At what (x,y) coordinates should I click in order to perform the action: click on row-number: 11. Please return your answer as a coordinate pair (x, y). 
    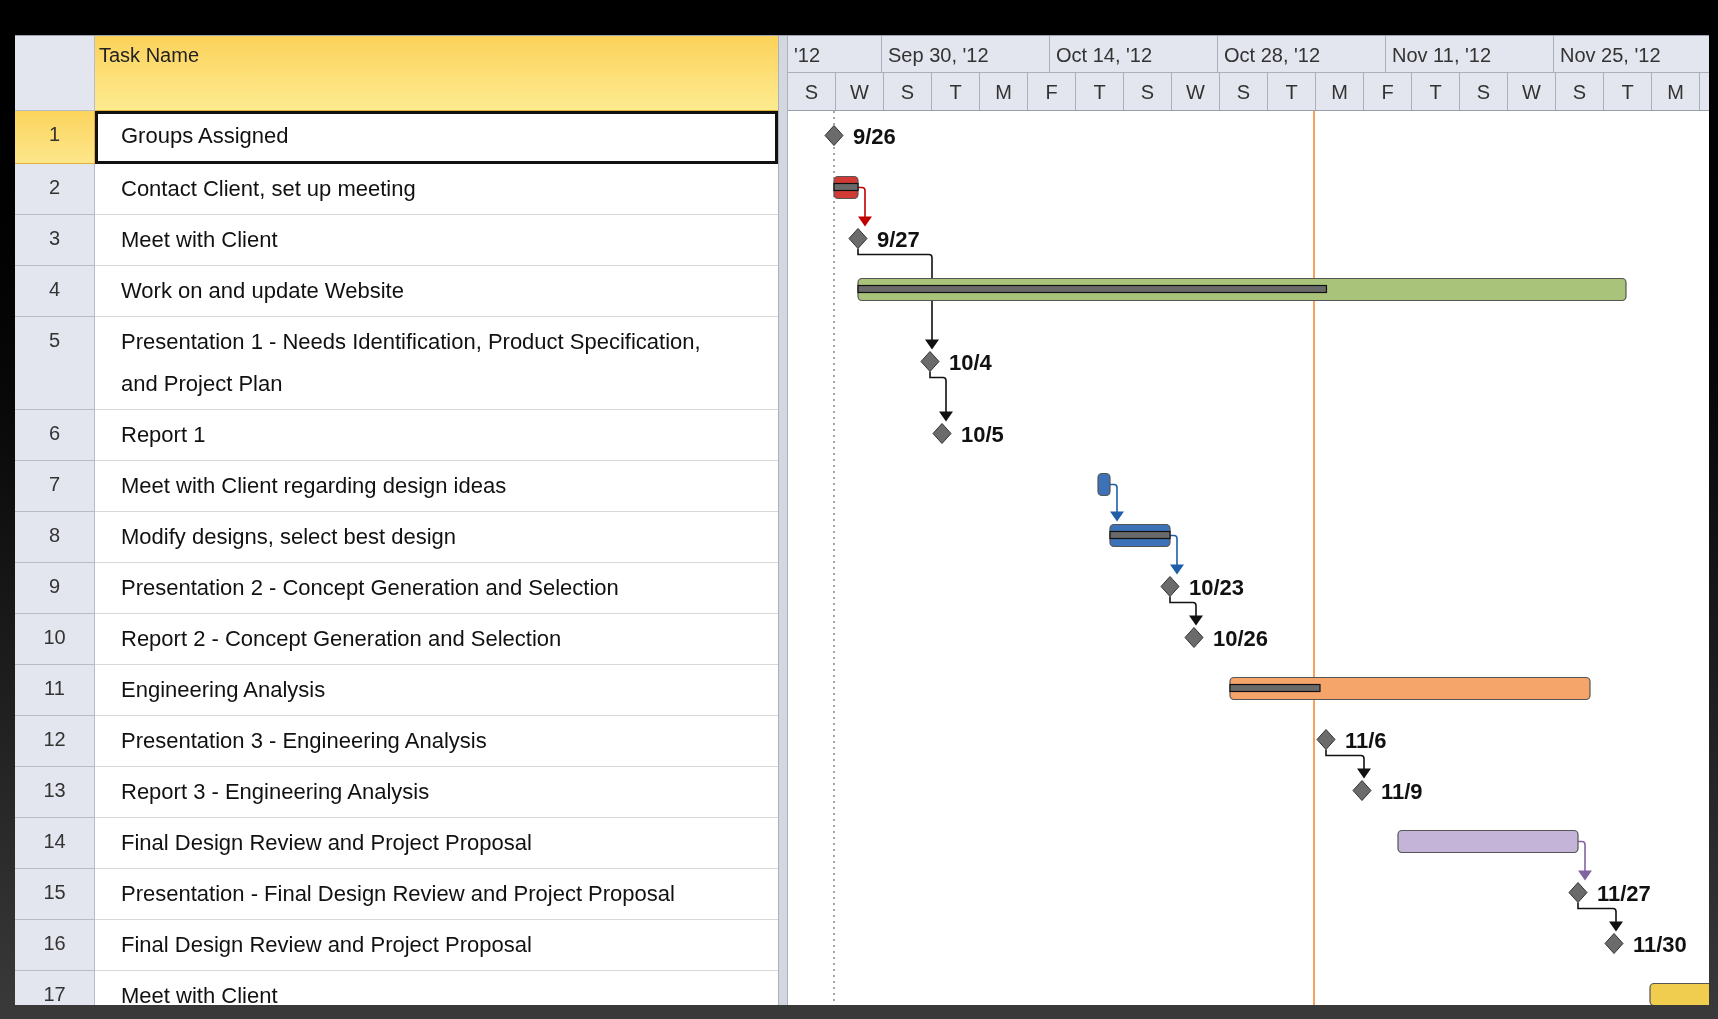
    Looking at the image, I should click on (55, 690).